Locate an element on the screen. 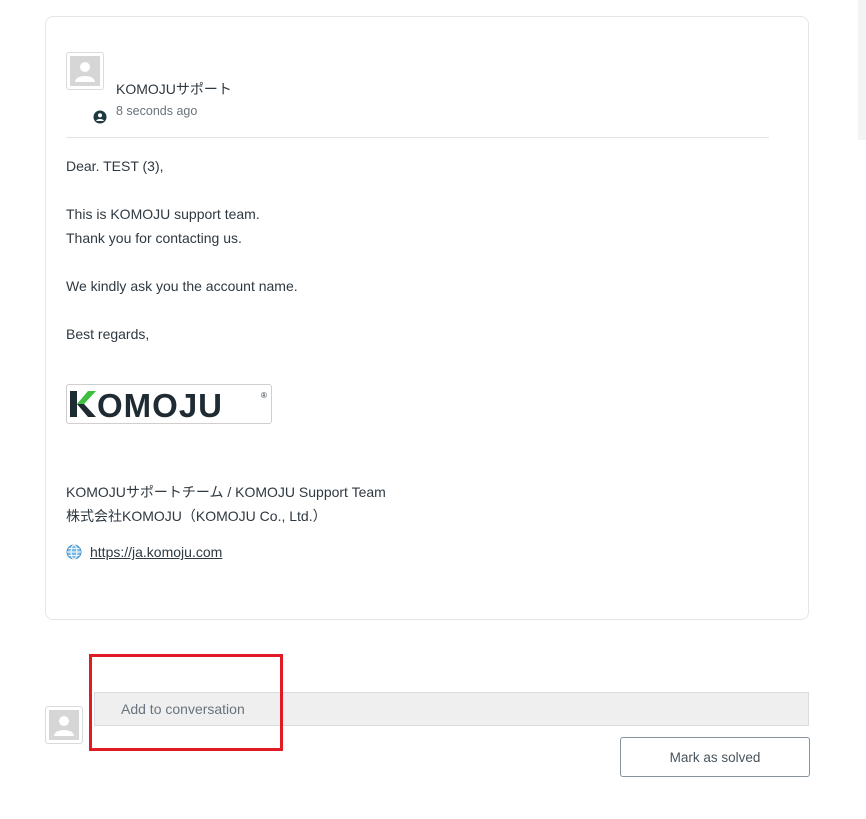  author-avatar is located at coordinates (85, 71).